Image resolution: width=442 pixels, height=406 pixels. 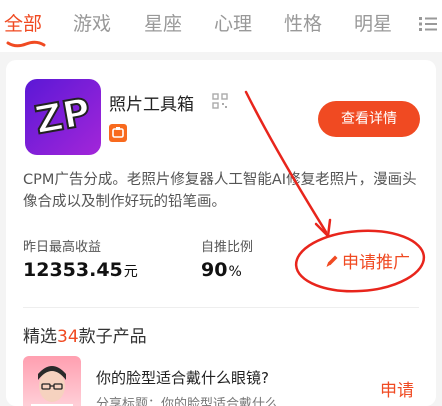 I want to click on tab-horoscope: 星座, so click(x=163, y=24).